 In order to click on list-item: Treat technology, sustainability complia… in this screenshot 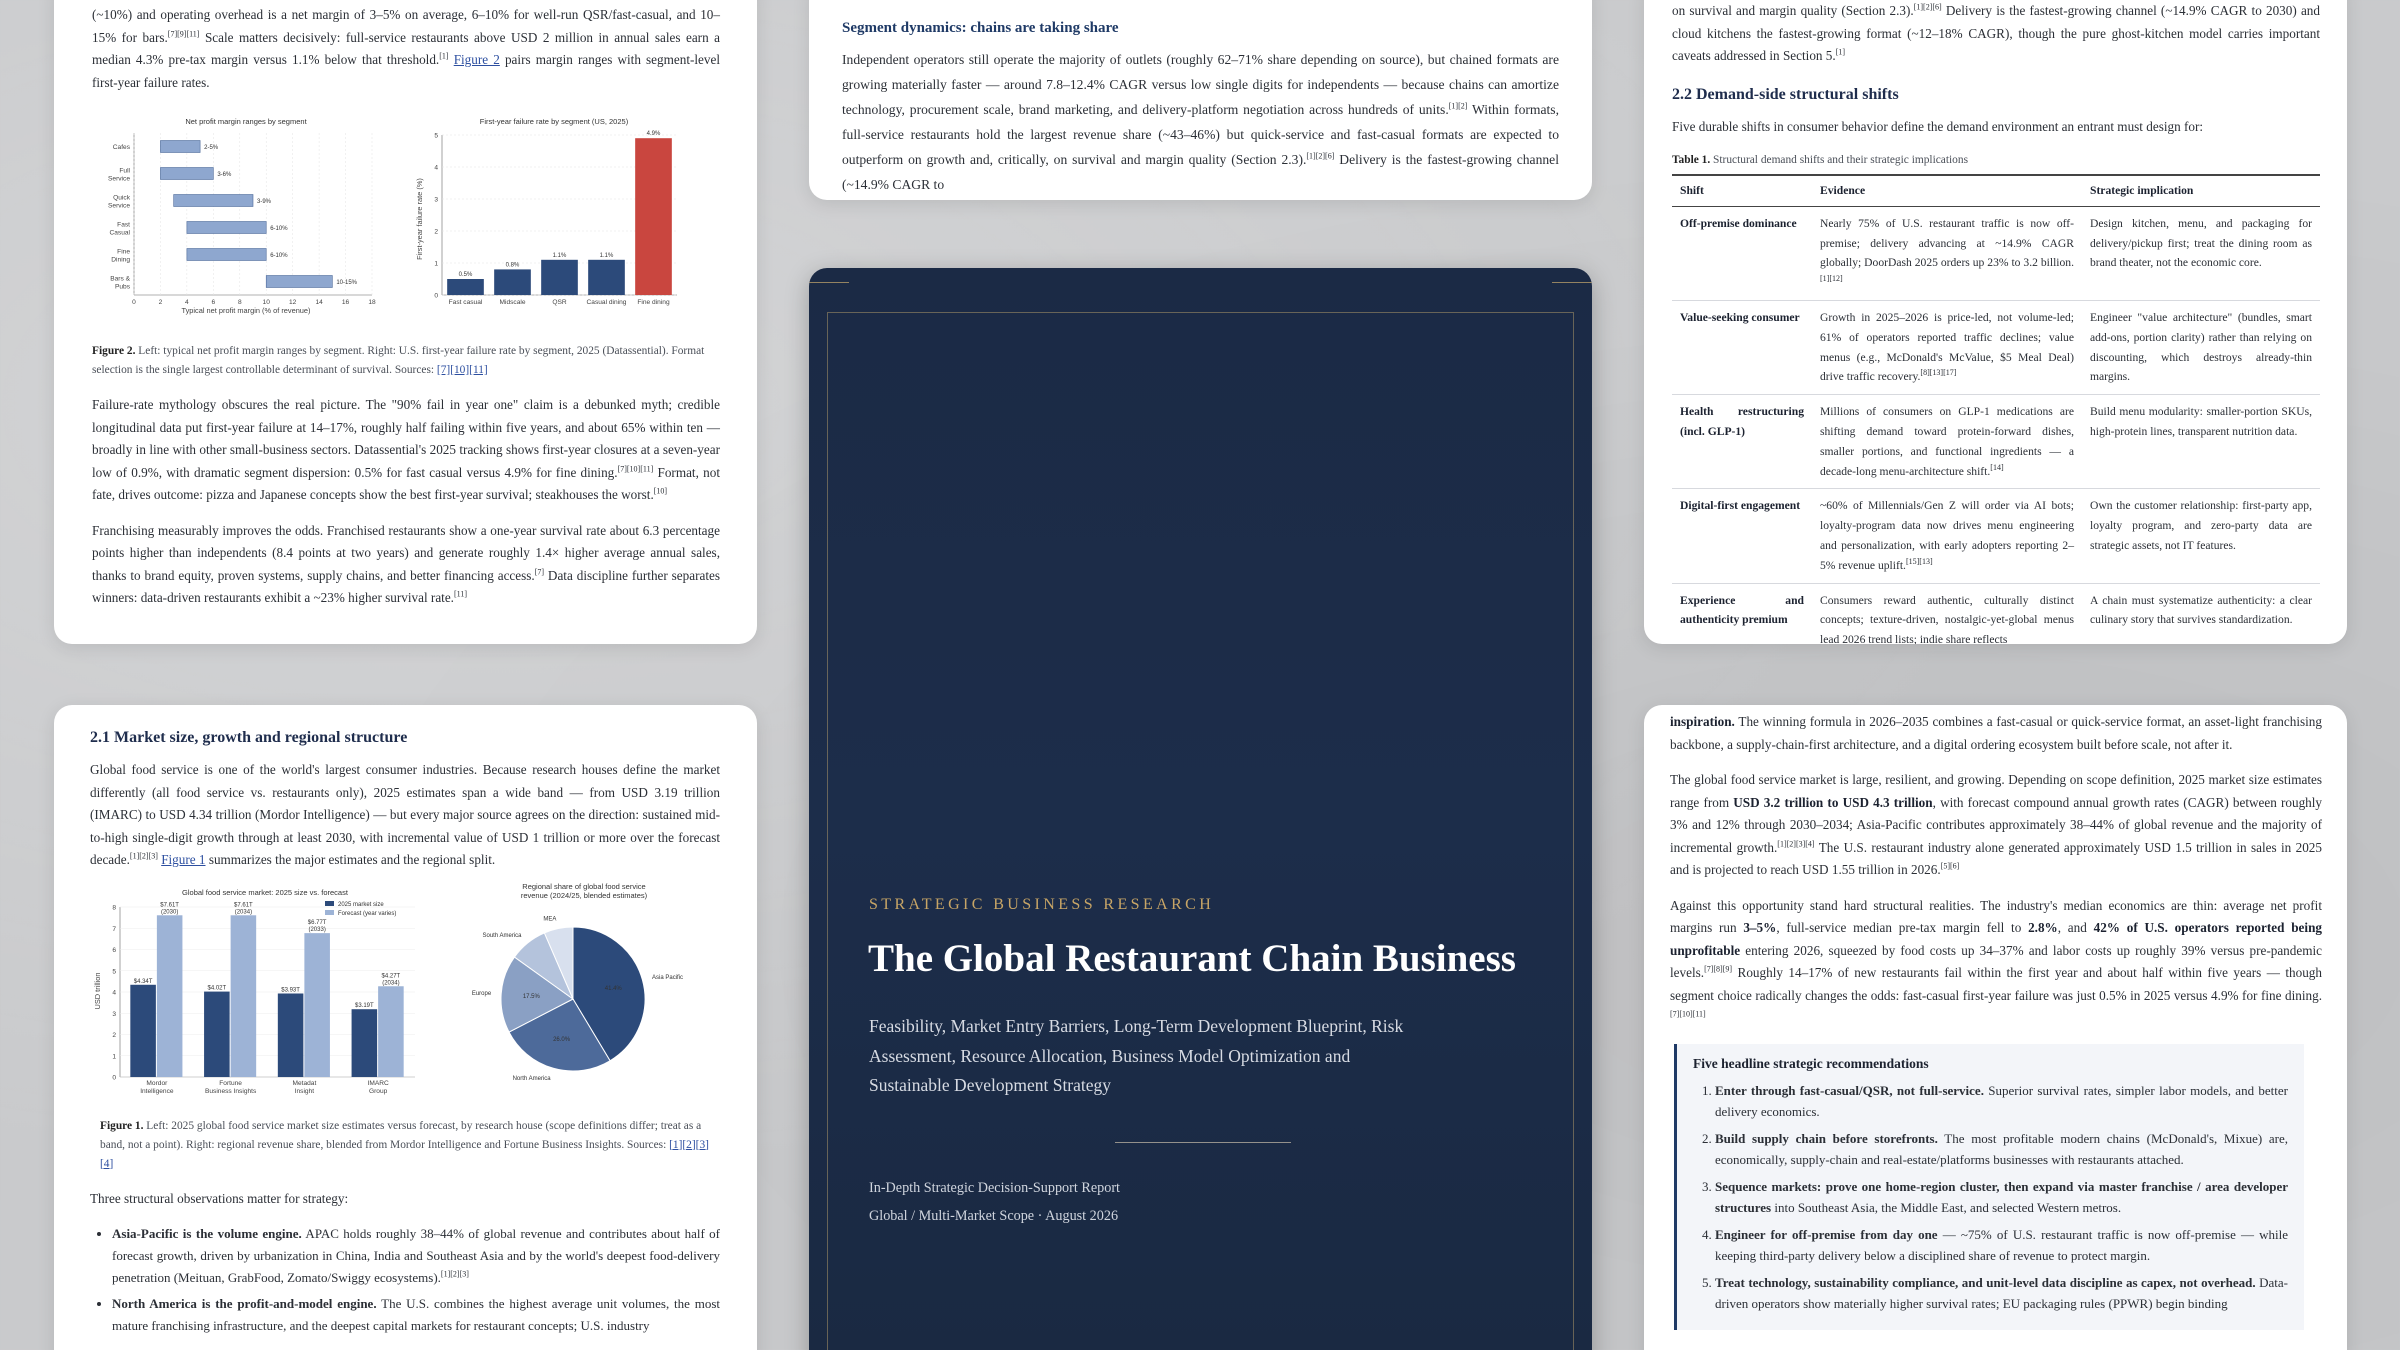, I will do `click(2001, 1293)`.